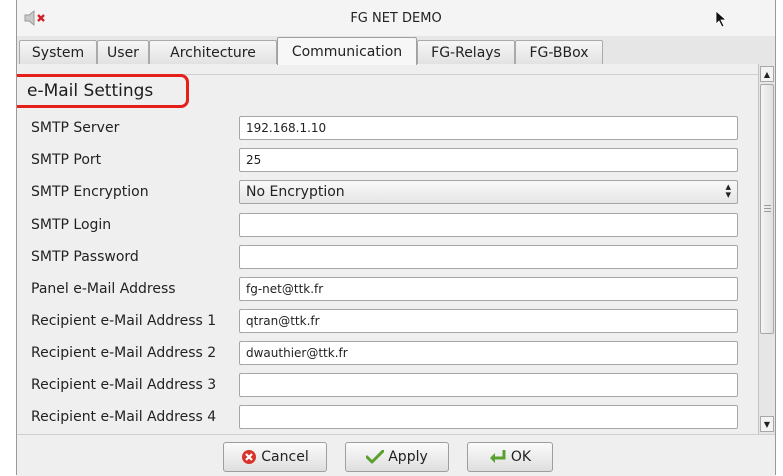 The image size is (783, 476). I want to click on cancel-label: Cancel, so click(285, 457).